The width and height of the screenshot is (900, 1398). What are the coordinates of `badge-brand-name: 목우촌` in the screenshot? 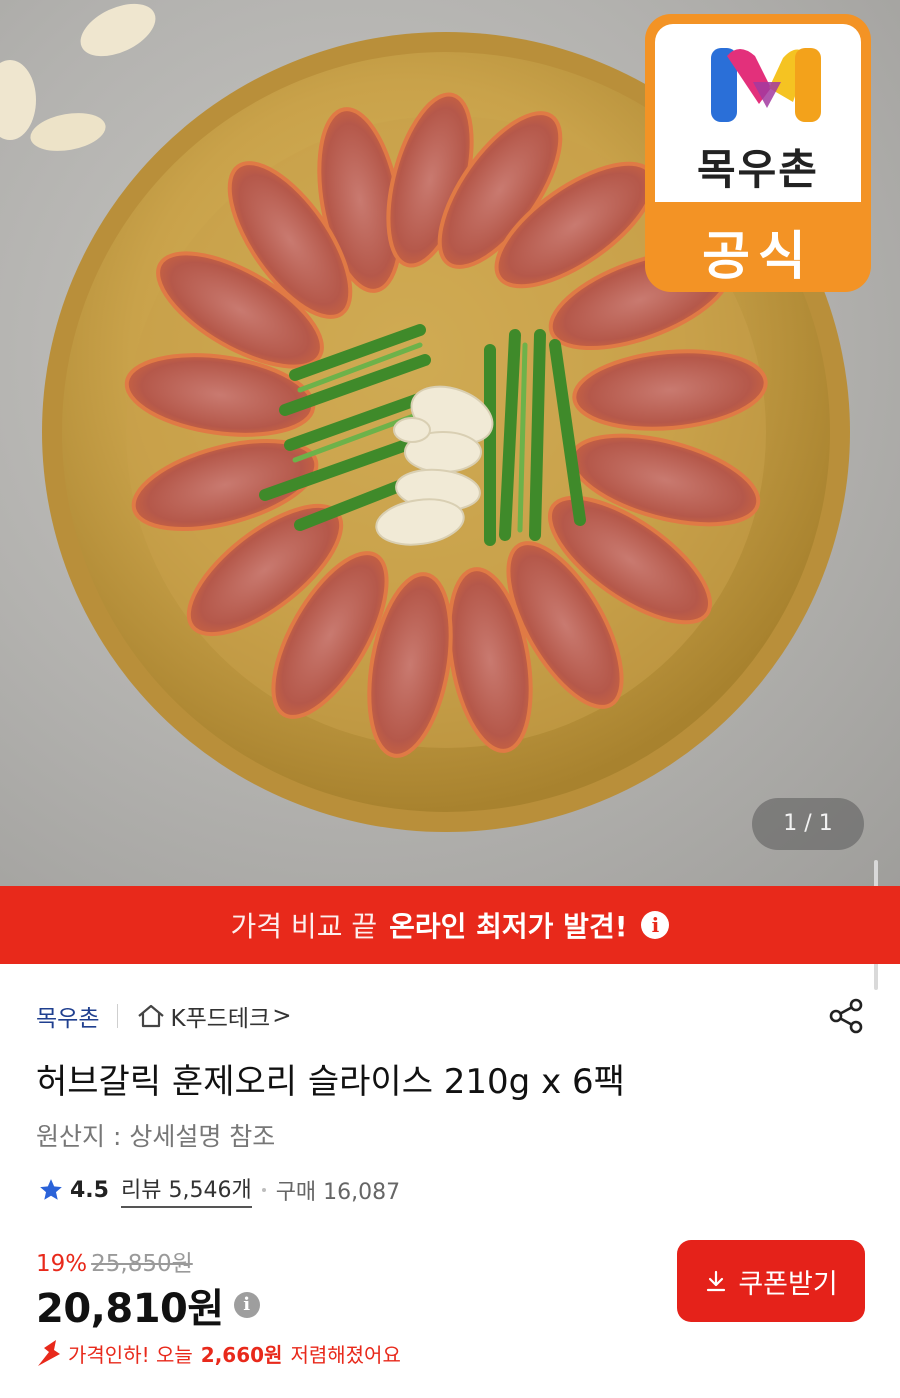 It's located at (758, 169).